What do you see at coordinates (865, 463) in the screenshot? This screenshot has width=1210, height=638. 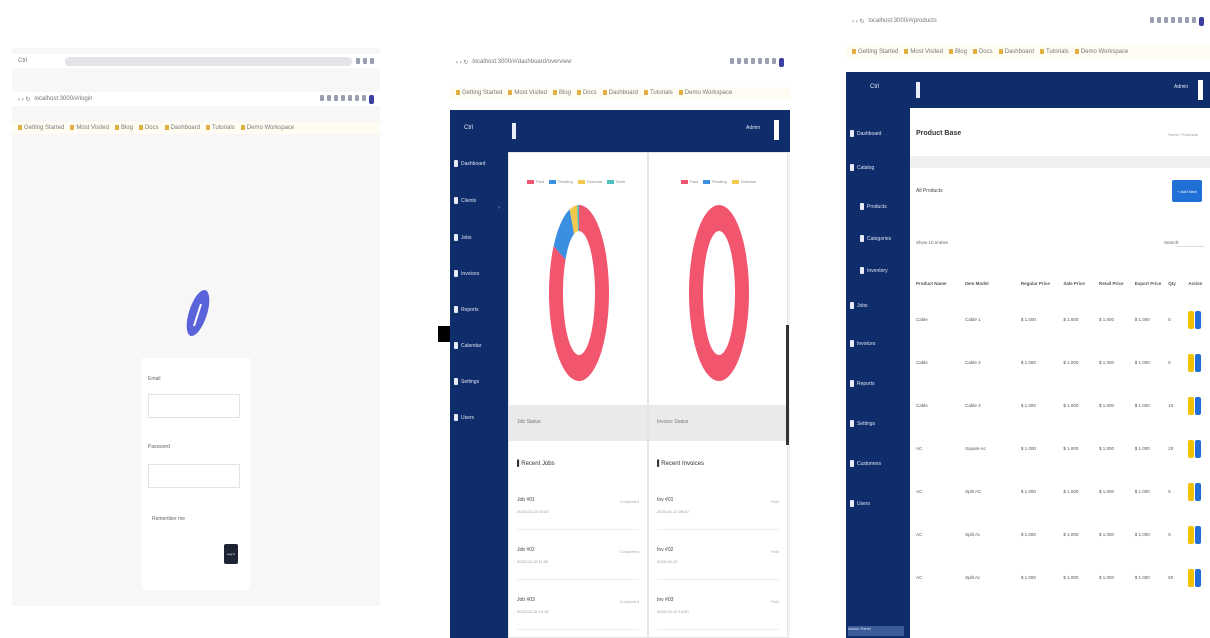 I see `sidebar-item: Customers` at bounding box center [865, 463].